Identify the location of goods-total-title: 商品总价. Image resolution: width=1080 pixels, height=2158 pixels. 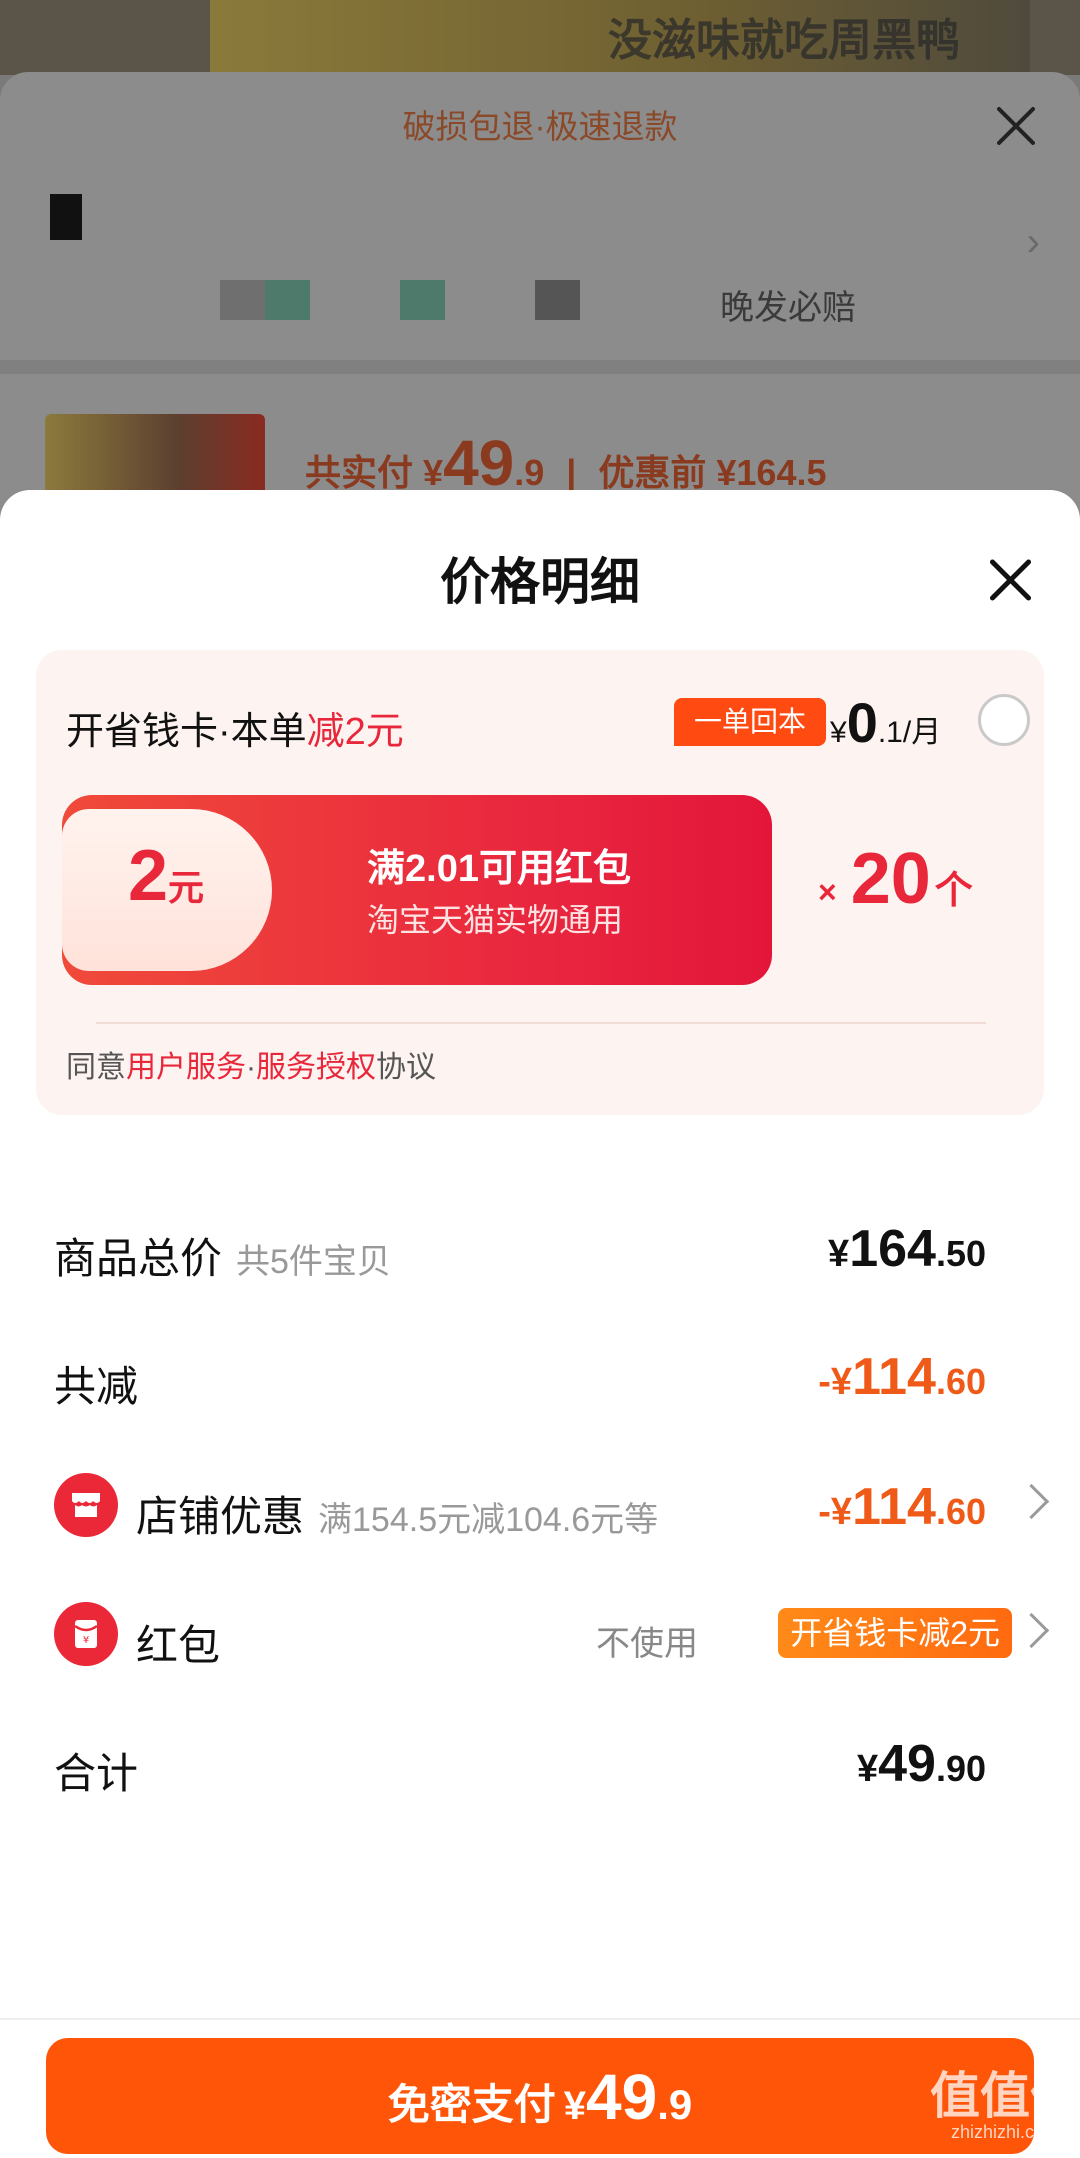
(138, 1258).